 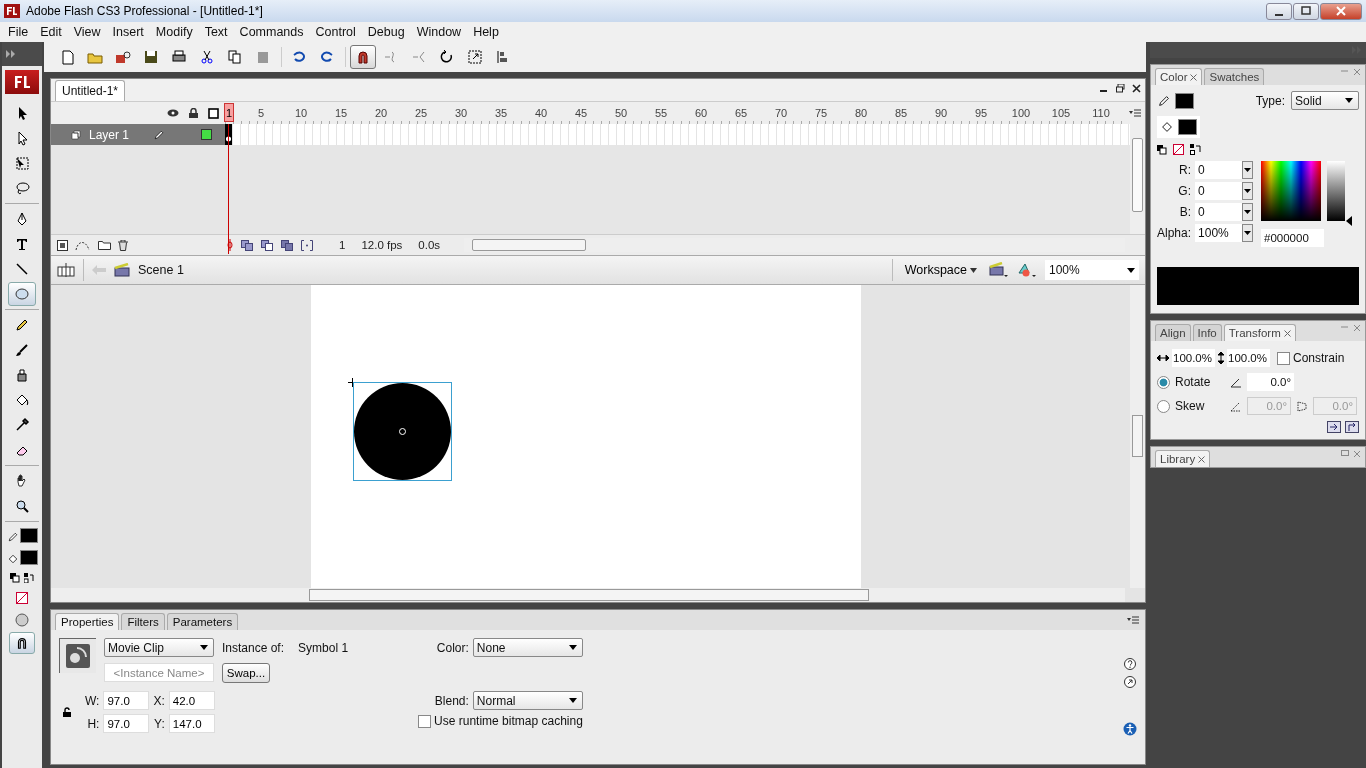 What do you see at coordinates (267, 245) in the screenshot?
I see `onion-outline-icon` at bounding box center [267, 245].